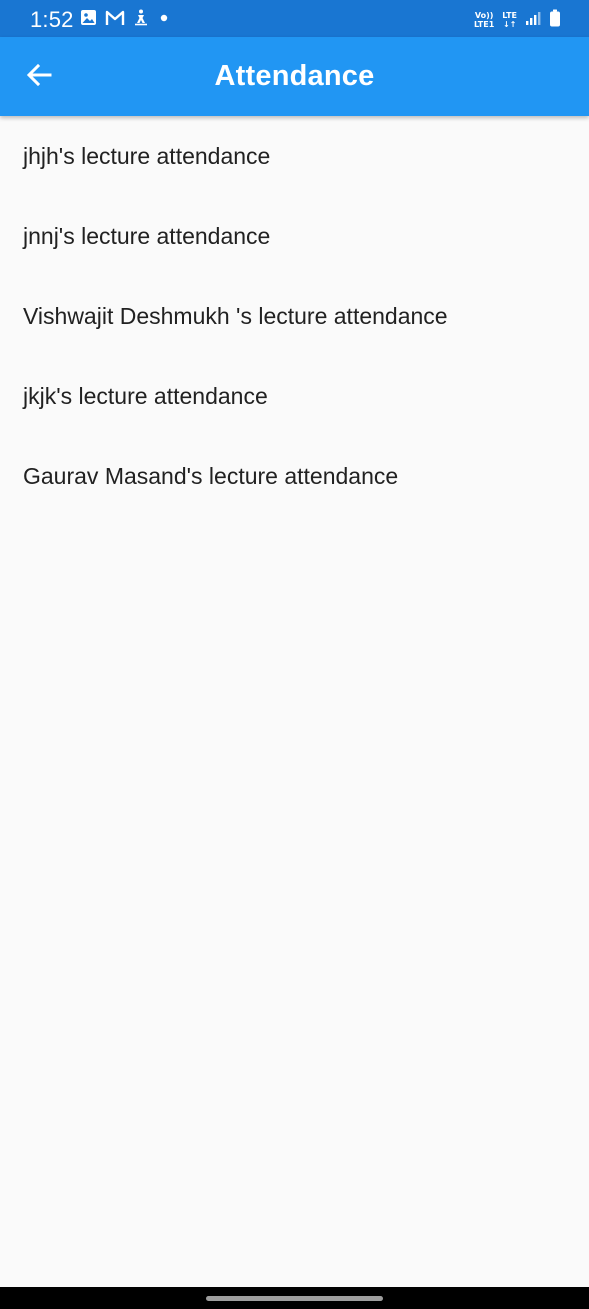 This screenshot has height=1309, width=589. What do you see at coordinates (509, 24) in the screenshot?
I see `lte-arrows-label: ↓↑` at bounding box center [509, 24].